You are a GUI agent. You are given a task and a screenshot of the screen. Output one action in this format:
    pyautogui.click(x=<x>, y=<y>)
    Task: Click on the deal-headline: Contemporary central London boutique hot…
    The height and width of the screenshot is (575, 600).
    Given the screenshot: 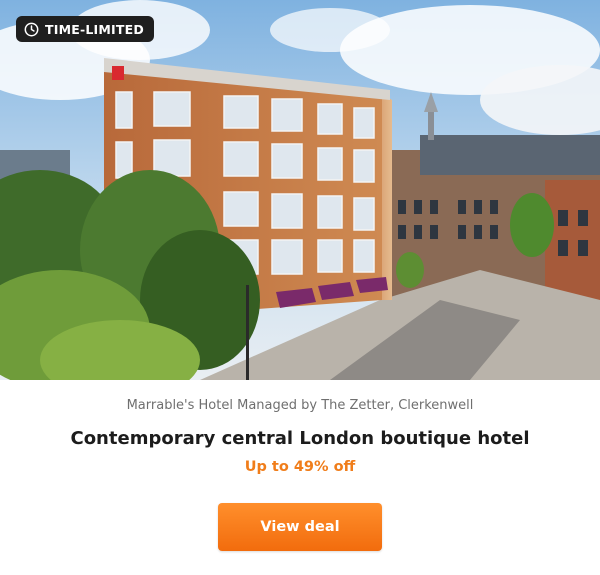 What is the action you would take?
    pyautogui.click(x=300, y=438)
    